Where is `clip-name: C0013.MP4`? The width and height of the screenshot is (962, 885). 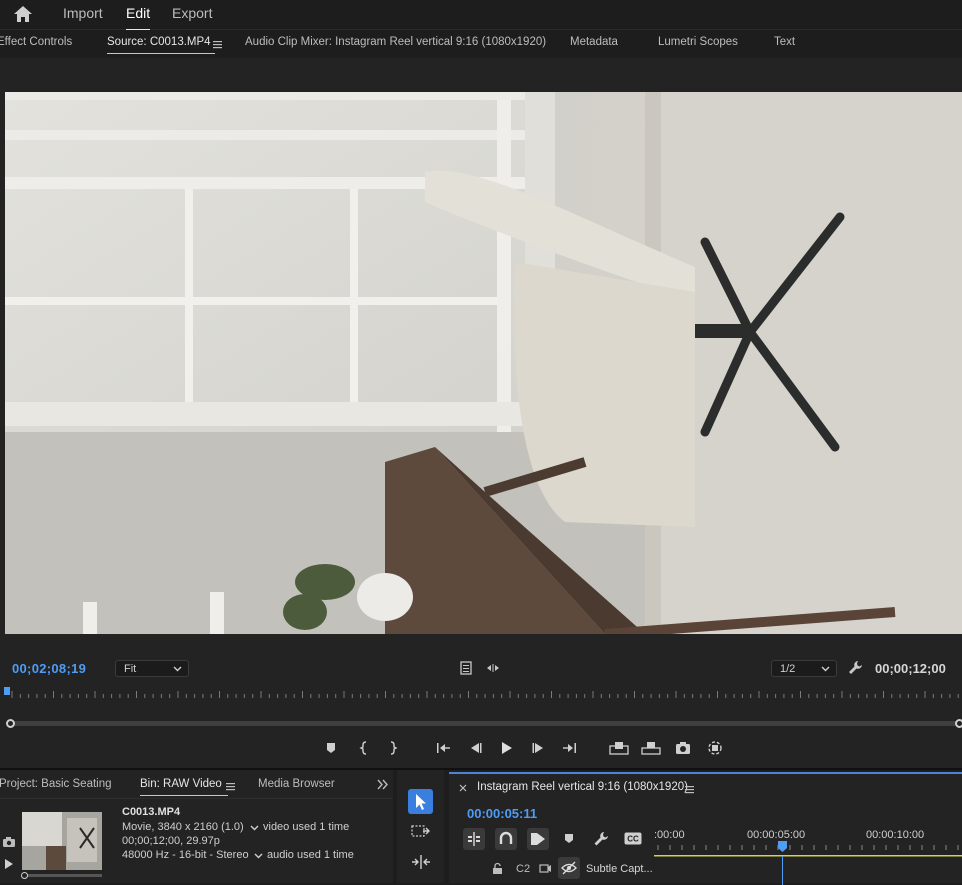 clip-name: C0013.MP4 is located at coordinates (151, 812).